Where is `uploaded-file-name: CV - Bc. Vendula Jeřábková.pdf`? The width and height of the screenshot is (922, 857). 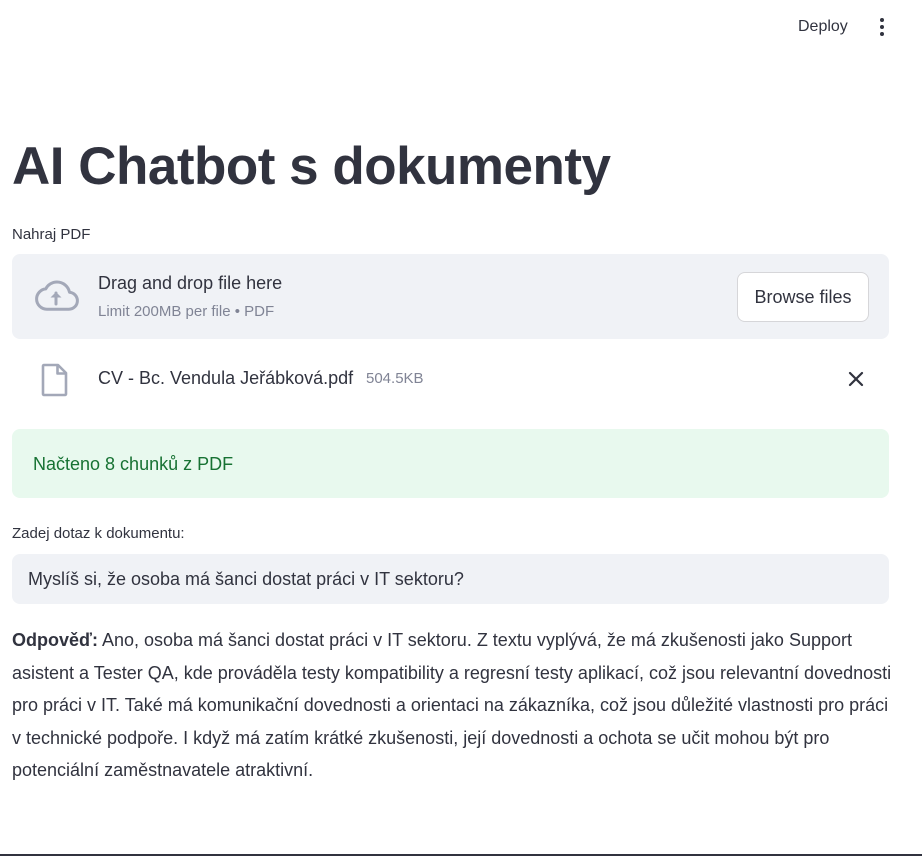
uploaded-file-name: CV - Bc. Vendula Jeřábková.pdf is located at coordinates (226, 378).